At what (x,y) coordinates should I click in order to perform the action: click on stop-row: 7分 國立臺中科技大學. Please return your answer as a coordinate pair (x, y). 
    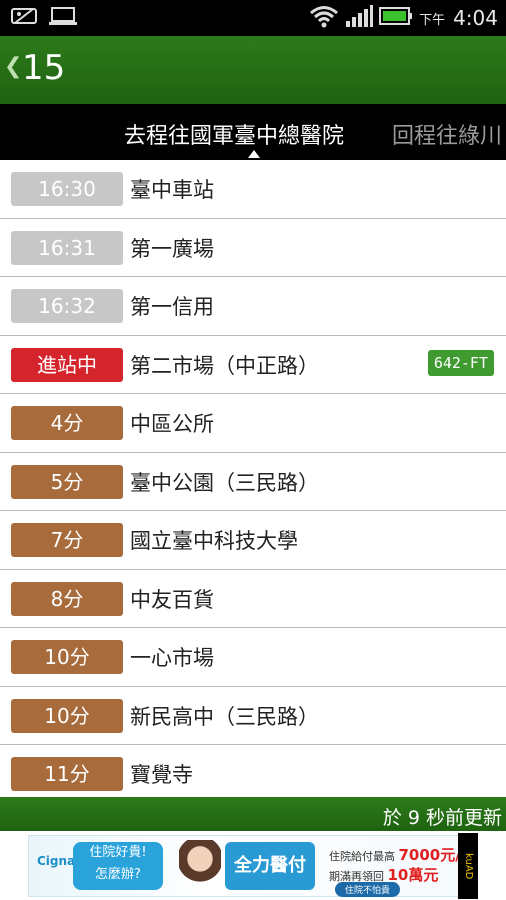
    Looking at the image, I should click on (253, 540).